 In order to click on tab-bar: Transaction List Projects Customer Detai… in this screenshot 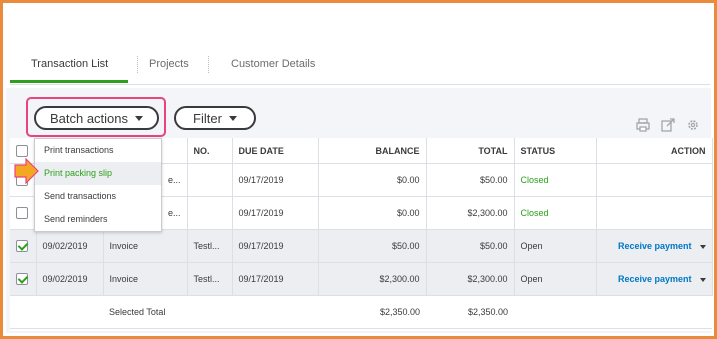, I will do `click(360, 67)`.